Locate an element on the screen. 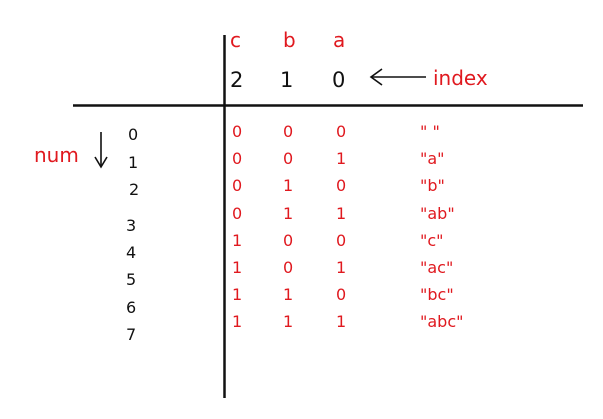 The height and width of the screenshot is (419, 603). subset-string: "ab" is located at coordinates (437, 213).